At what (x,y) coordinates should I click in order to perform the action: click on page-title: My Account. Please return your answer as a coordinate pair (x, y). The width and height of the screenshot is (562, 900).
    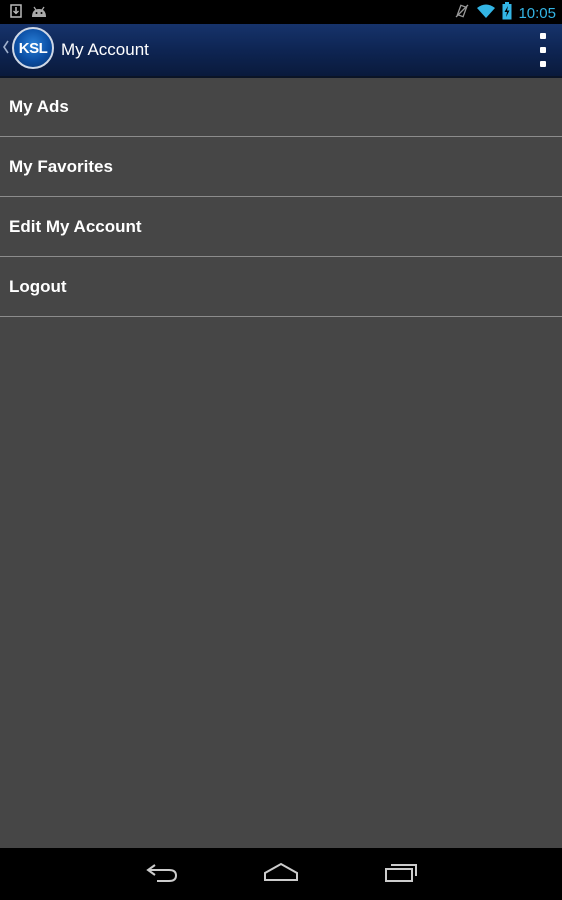
    Looking at the image, I should click on (105, 49).